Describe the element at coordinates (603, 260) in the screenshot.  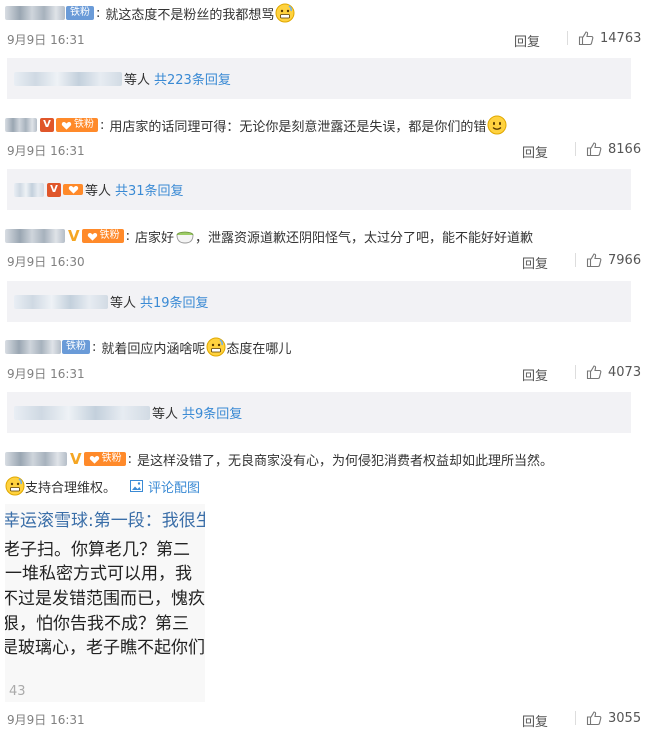
I see `like-button: 7966` at that location.